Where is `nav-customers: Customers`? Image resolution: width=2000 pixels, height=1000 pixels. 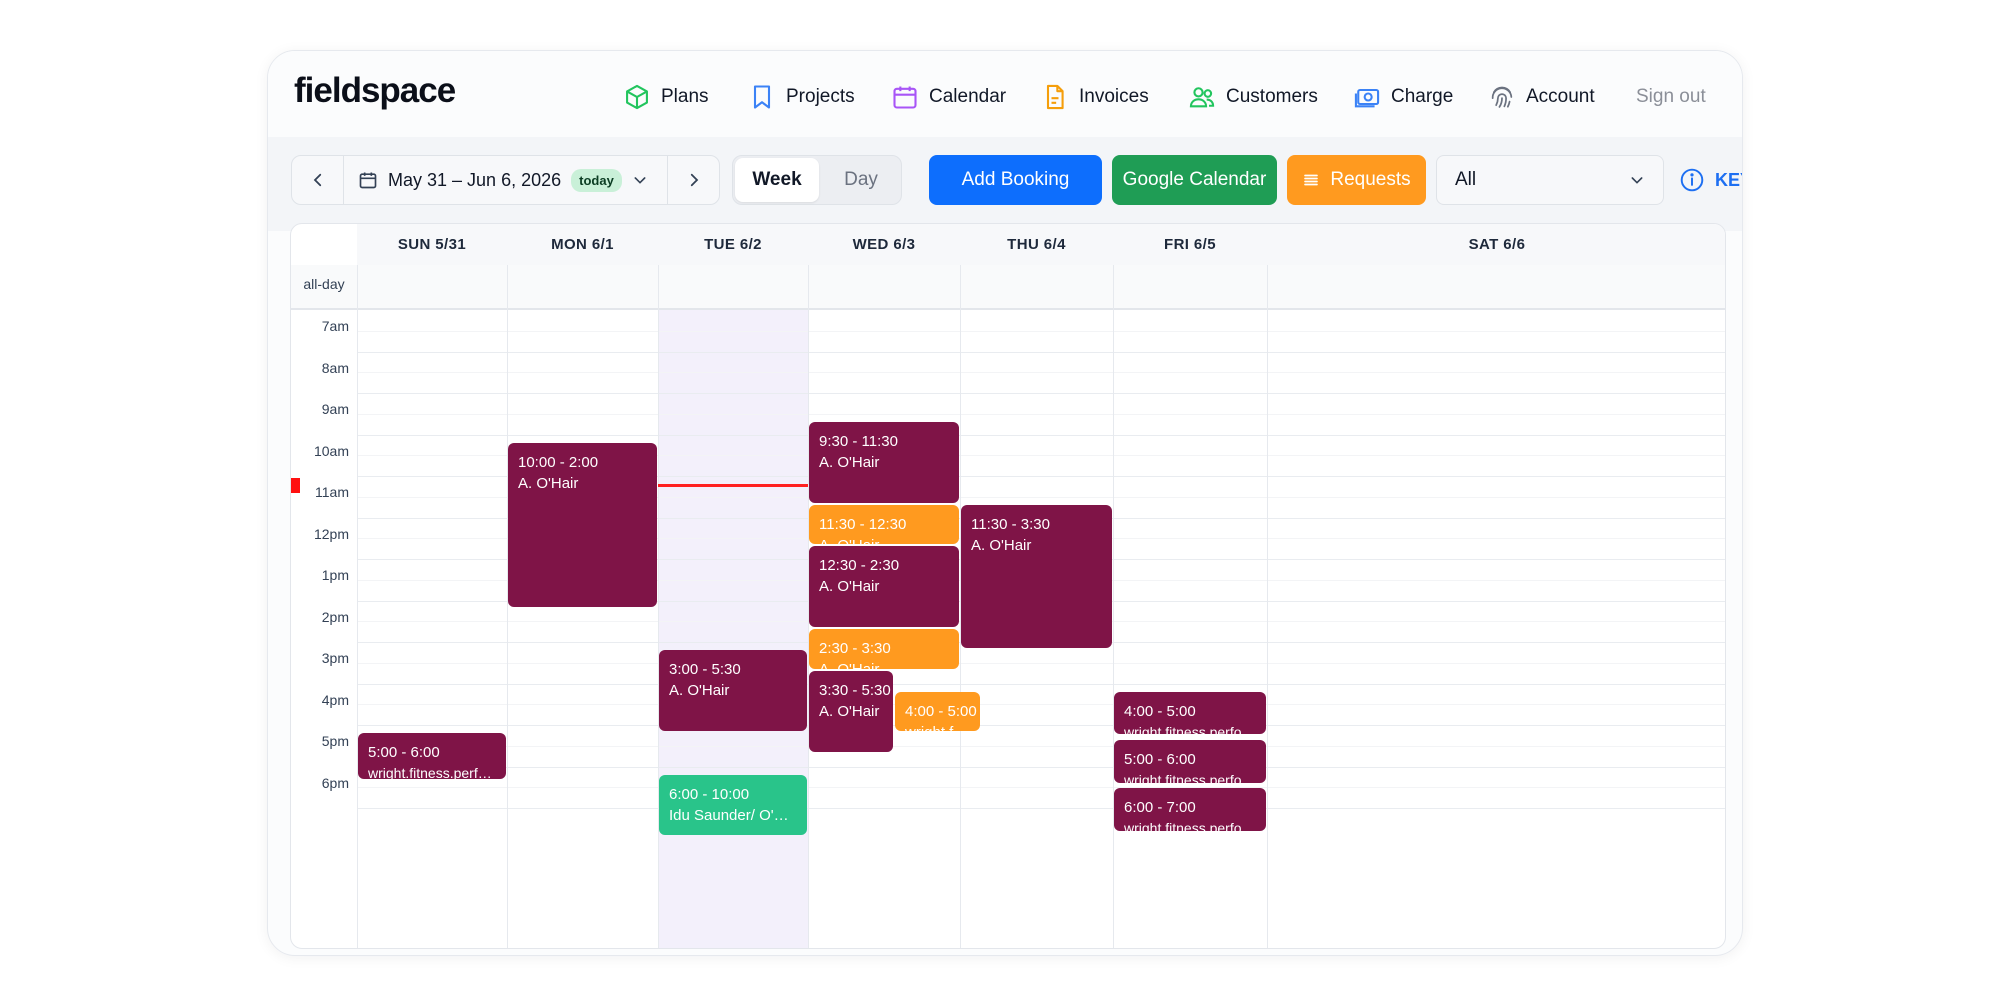 nav-customers: Customers is located at coordinates (1253, 97).